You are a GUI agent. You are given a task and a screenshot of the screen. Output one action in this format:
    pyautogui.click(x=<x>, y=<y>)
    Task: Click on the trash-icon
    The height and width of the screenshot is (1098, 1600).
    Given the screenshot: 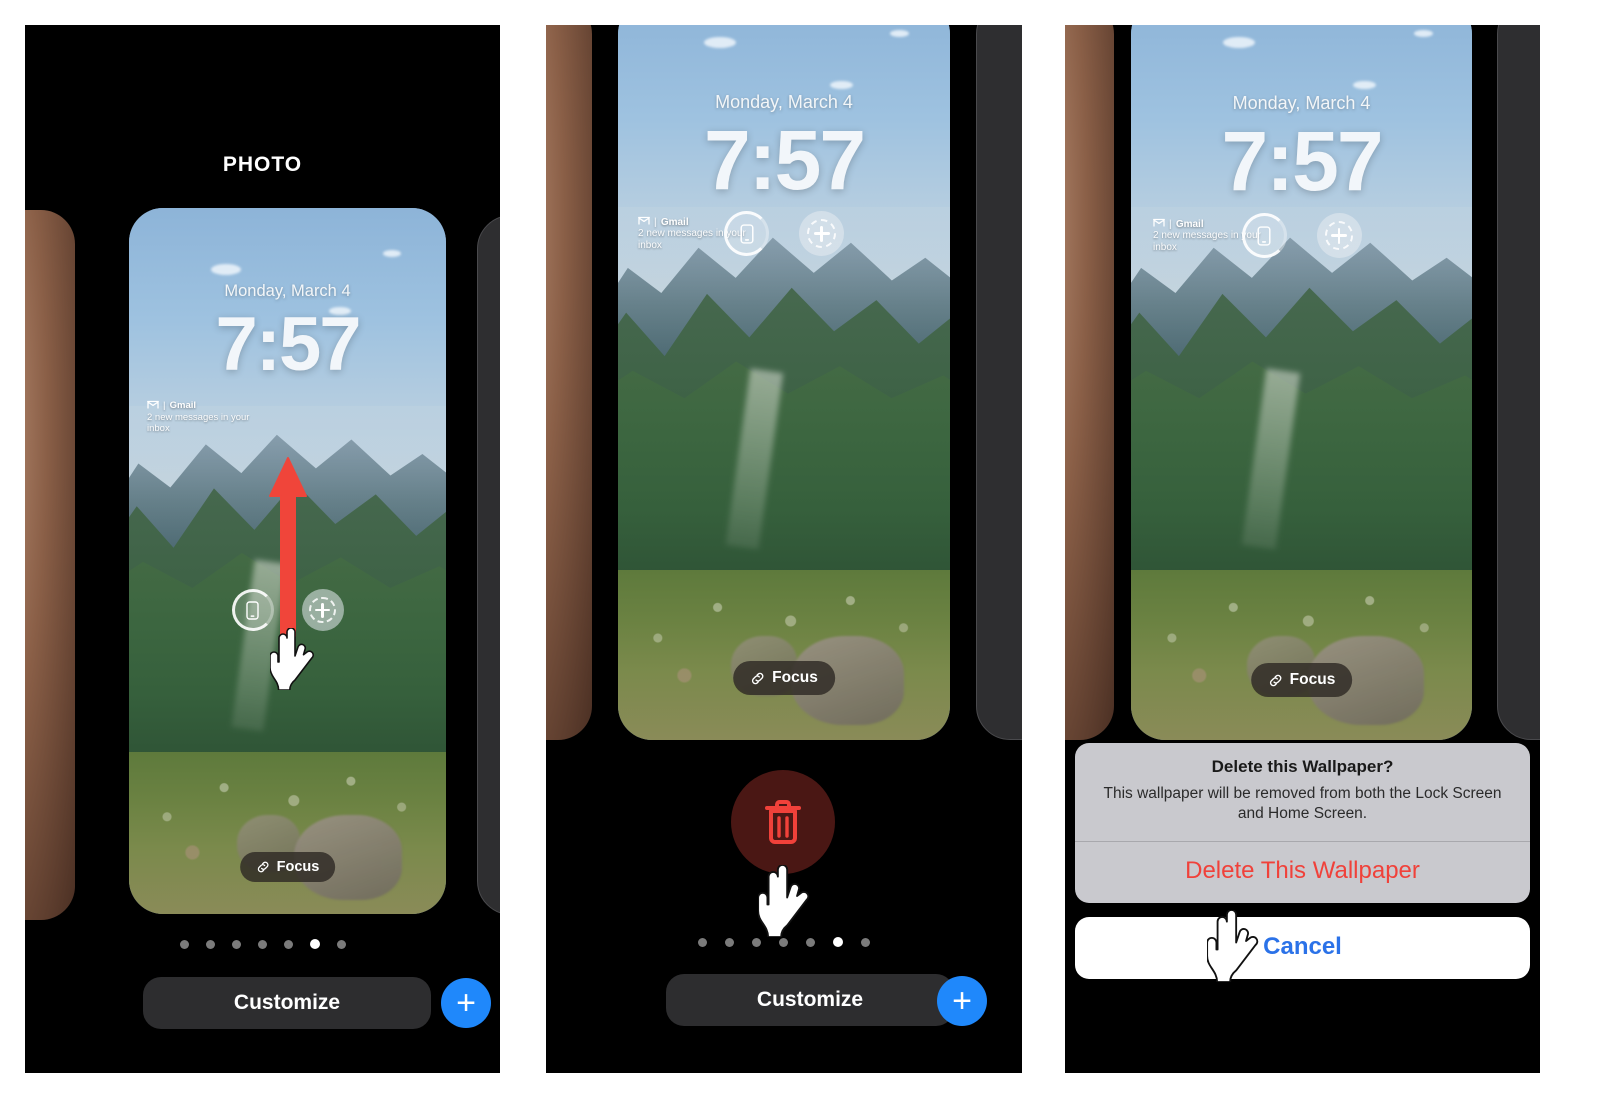 What is the action you would take?
    pyautogui.click(x=783, y=822)
    